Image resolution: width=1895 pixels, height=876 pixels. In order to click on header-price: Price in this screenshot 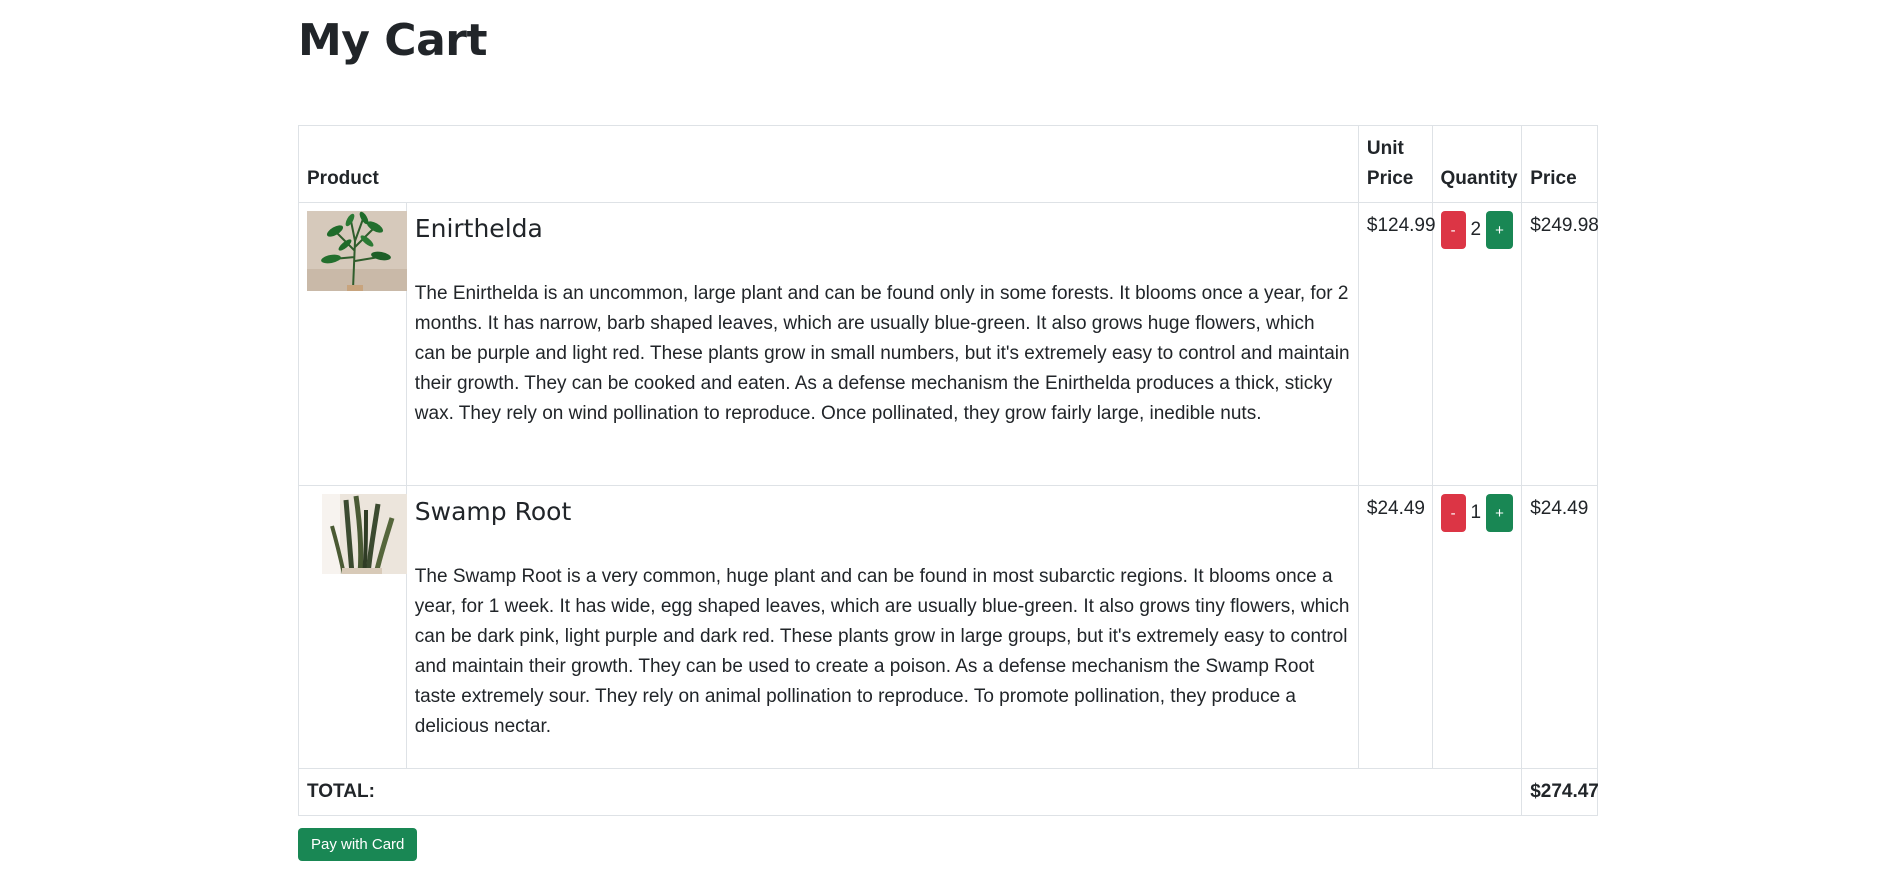, I will do `click(1559, 164)`.